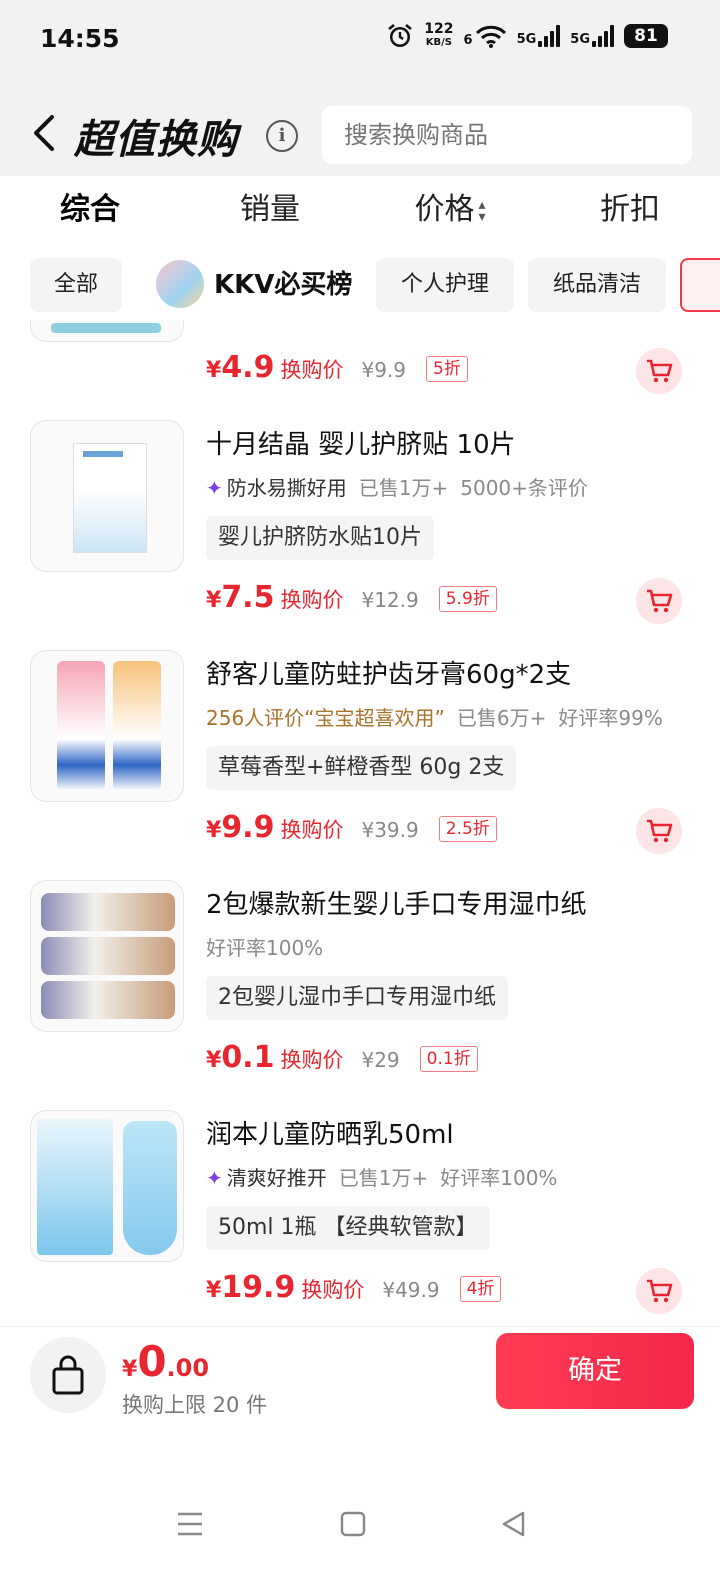  Describe the element at coordinates (265, 948) in the screenshot. I see `review-rate: 好评率100%` at that location.